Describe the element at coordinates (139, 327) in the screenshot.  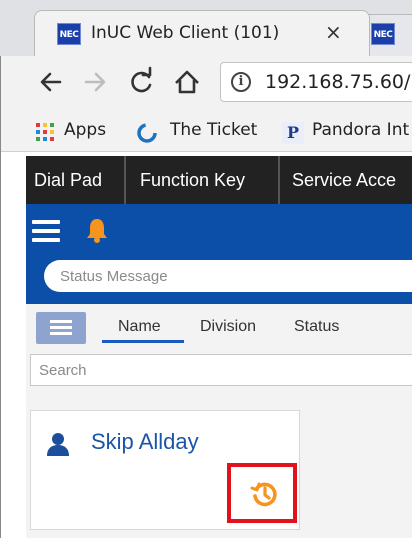
I see `tab-name: Name` at that location.